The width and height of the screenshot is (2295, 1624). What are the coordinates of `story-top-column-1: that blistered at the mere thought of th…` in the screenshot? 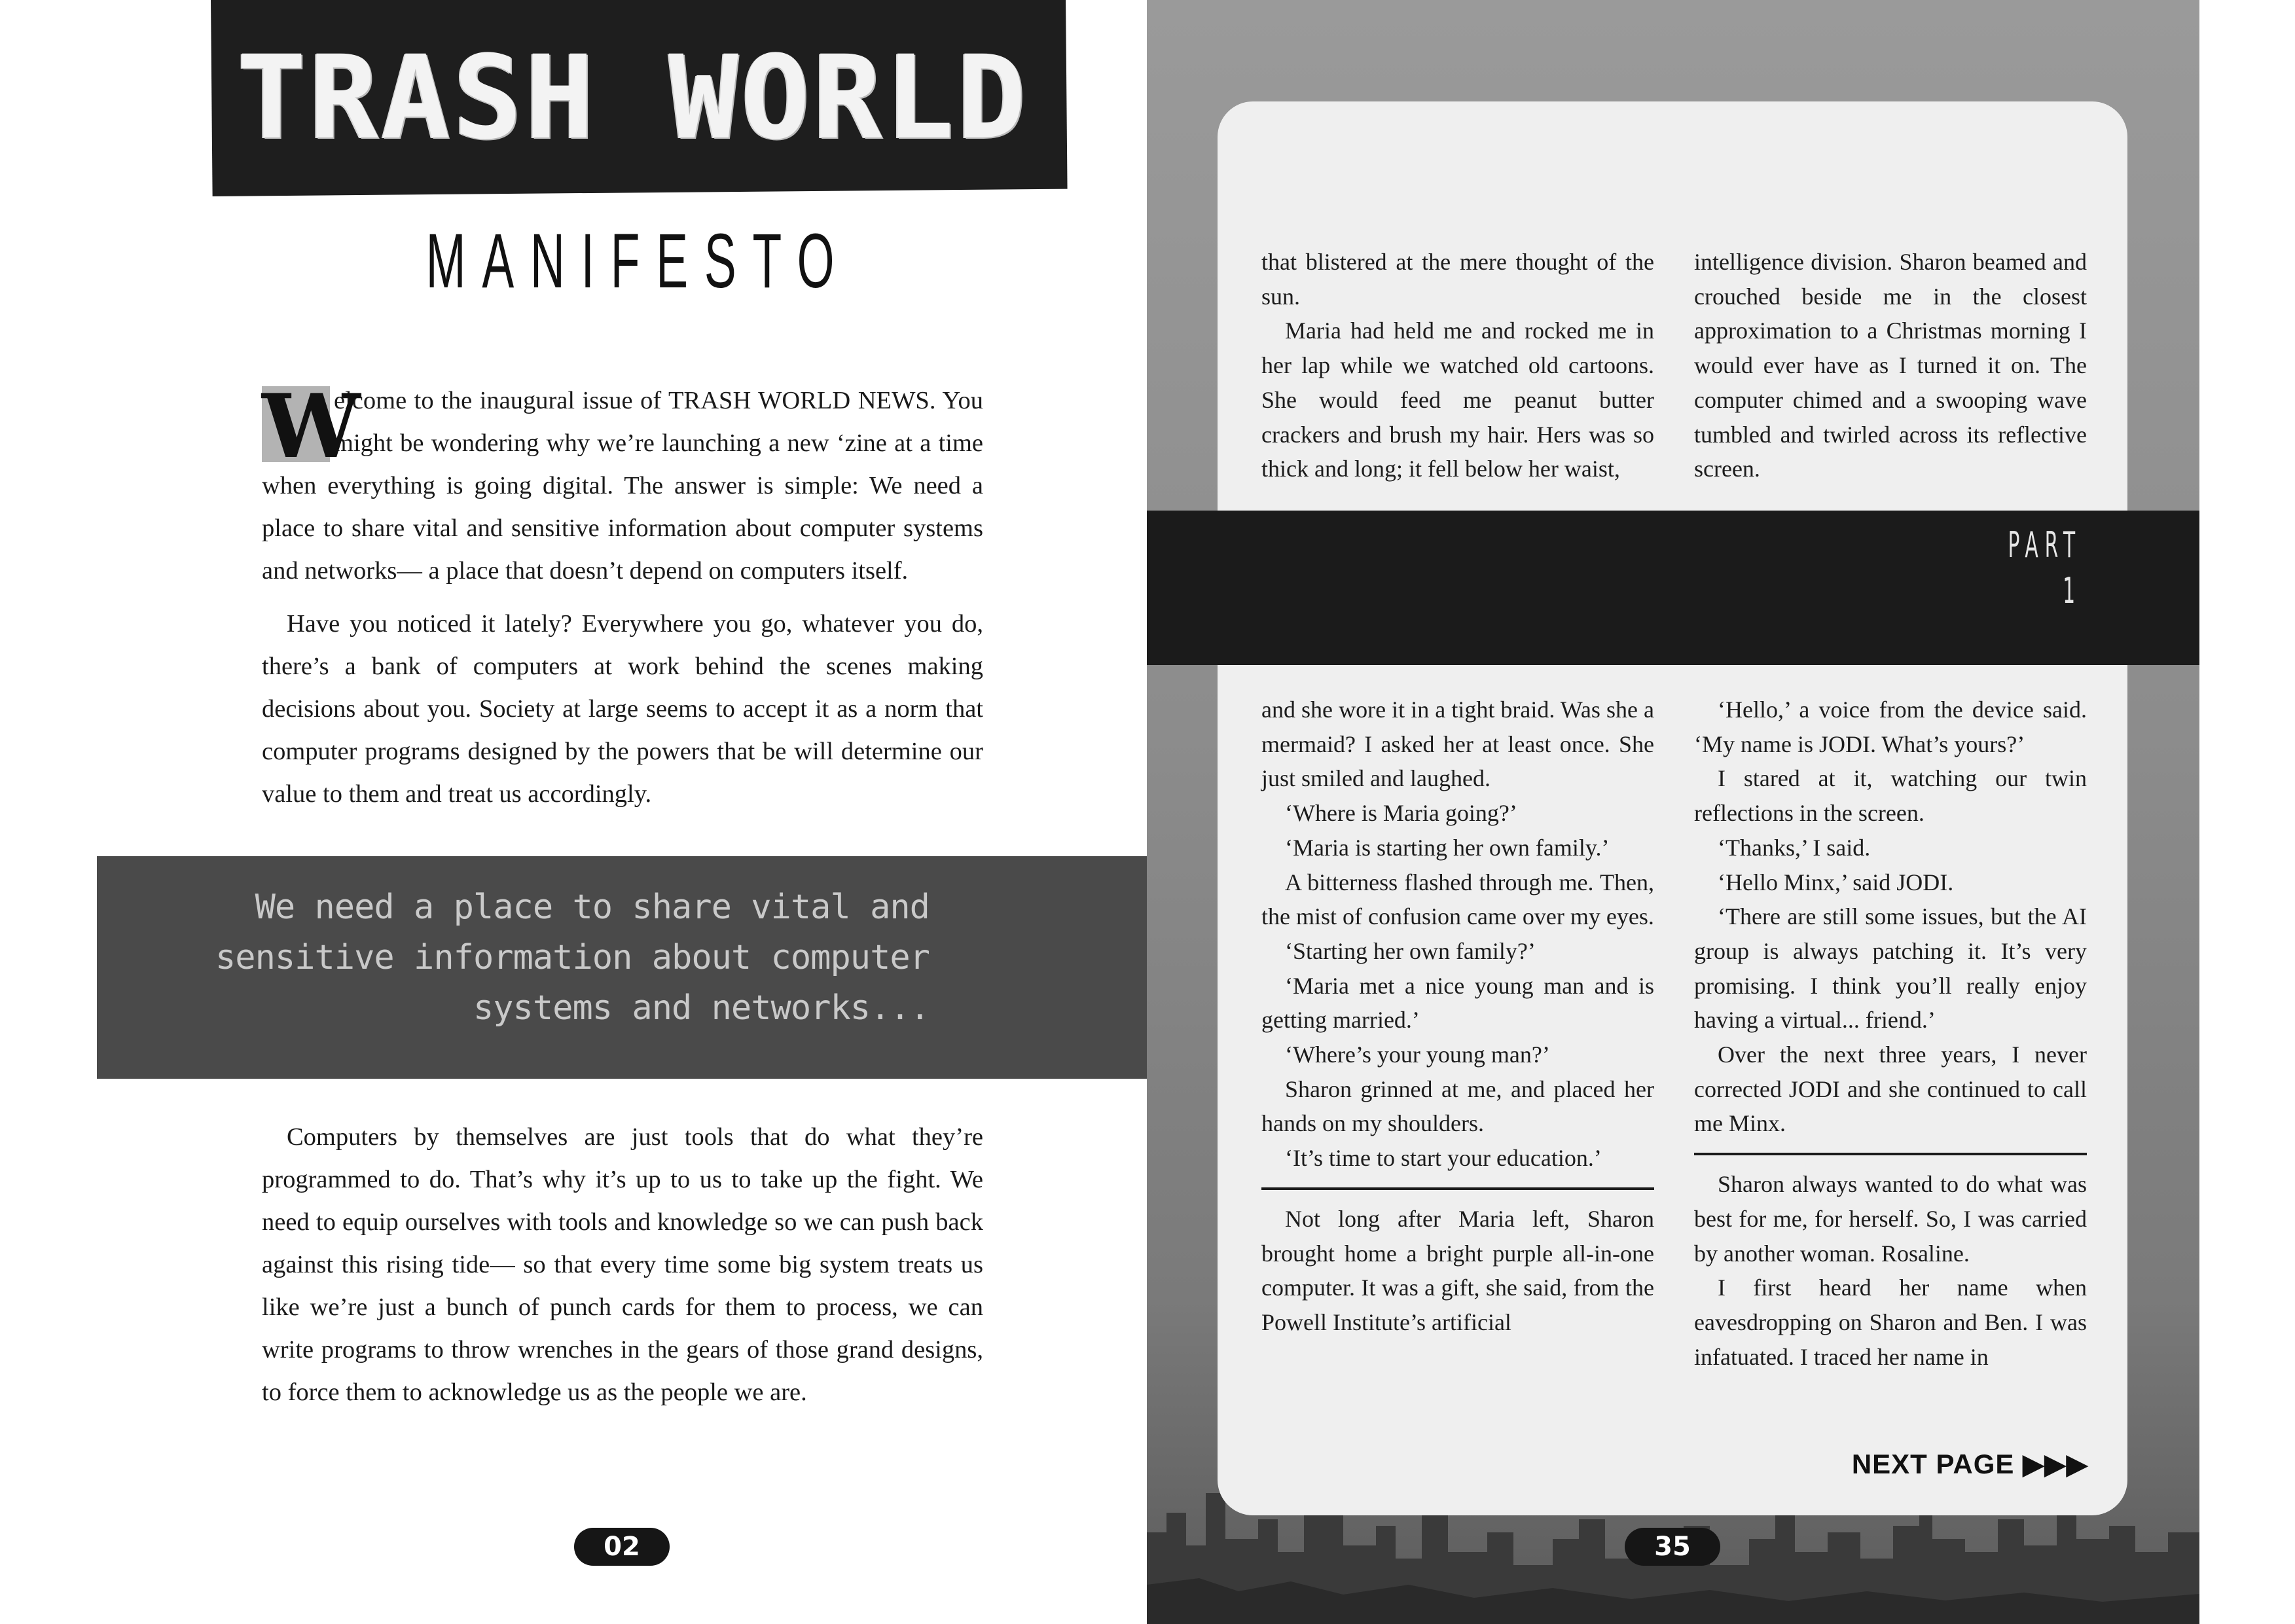 It's located at (1458, 365).